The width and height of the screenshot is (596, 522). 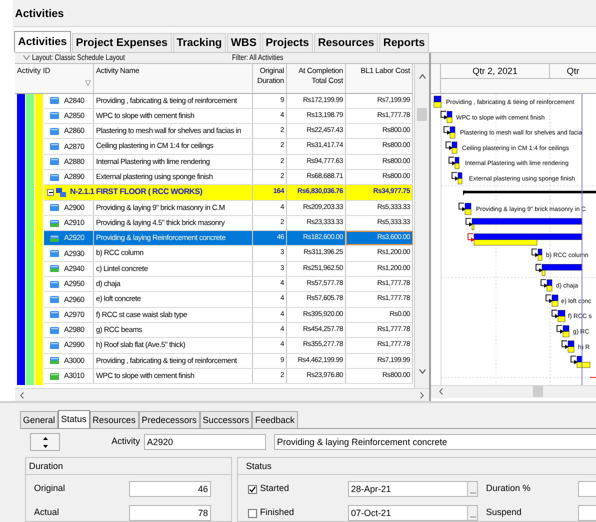 What do you see at coordinates (304, 489) in the screenshot?
I see `checkbox-label: Started` at bounding box center [304, 489].